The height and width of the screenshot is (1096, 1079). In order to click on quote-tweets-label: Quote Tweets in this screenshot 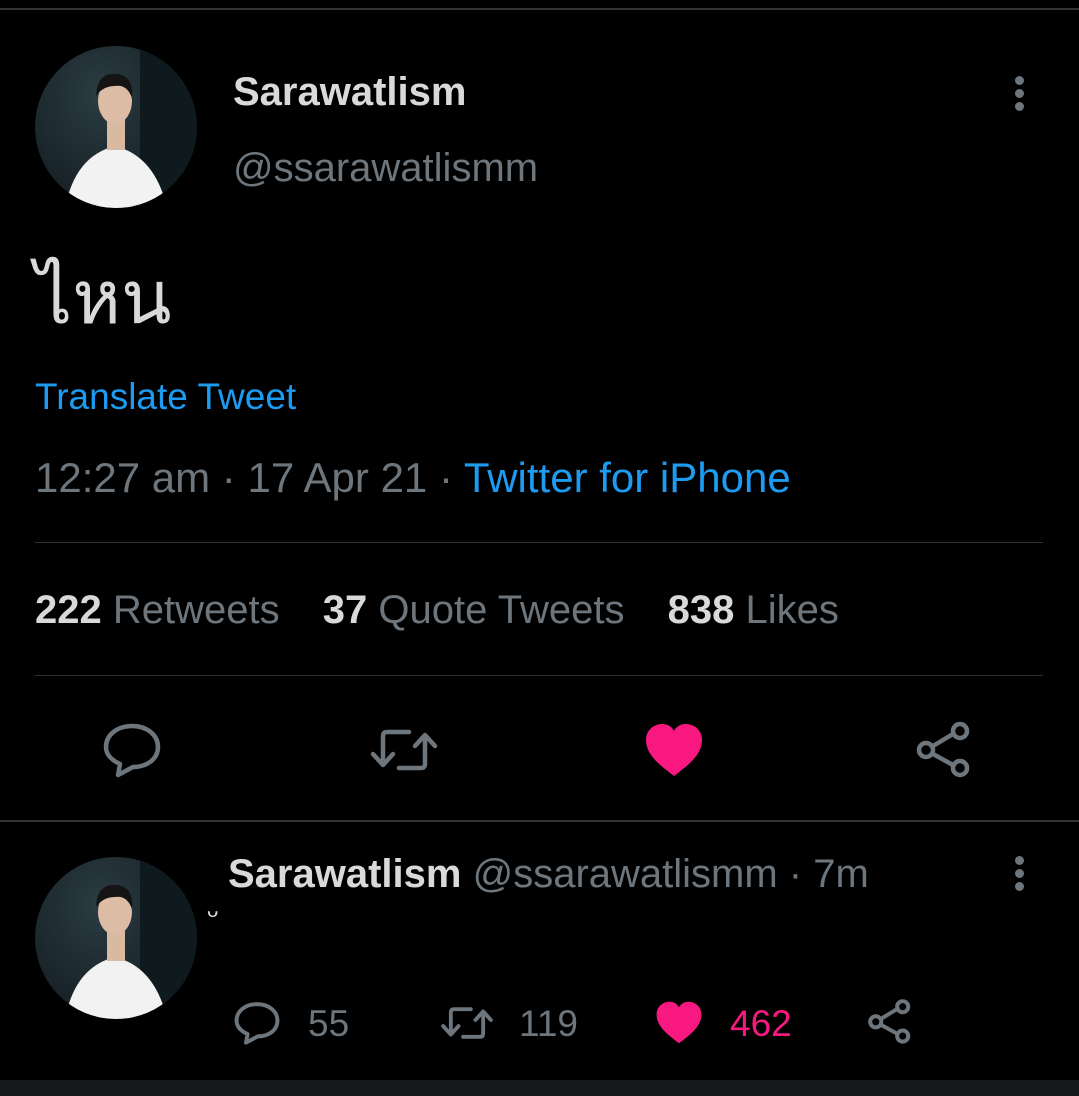, I will do `click(501, 610)`.